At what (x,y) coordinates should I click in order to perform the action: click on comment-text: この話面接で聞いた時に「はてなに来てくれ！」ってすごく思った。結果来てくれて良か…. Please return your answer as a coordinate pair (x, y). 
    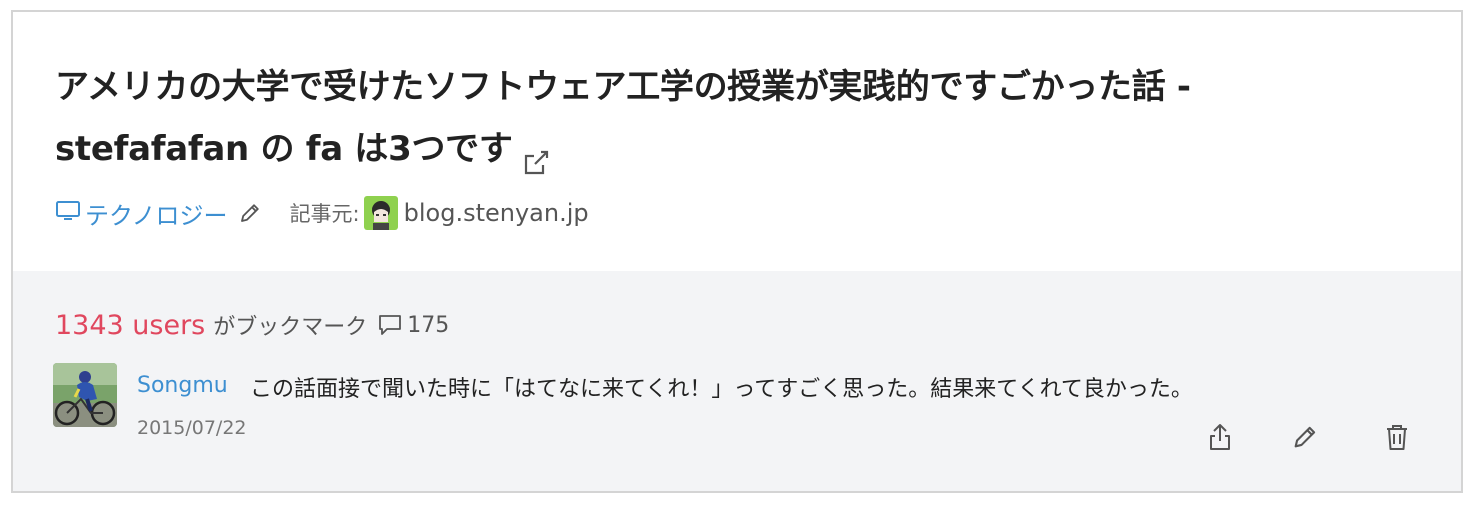
    Looking at the image, I should click on (721, 389).